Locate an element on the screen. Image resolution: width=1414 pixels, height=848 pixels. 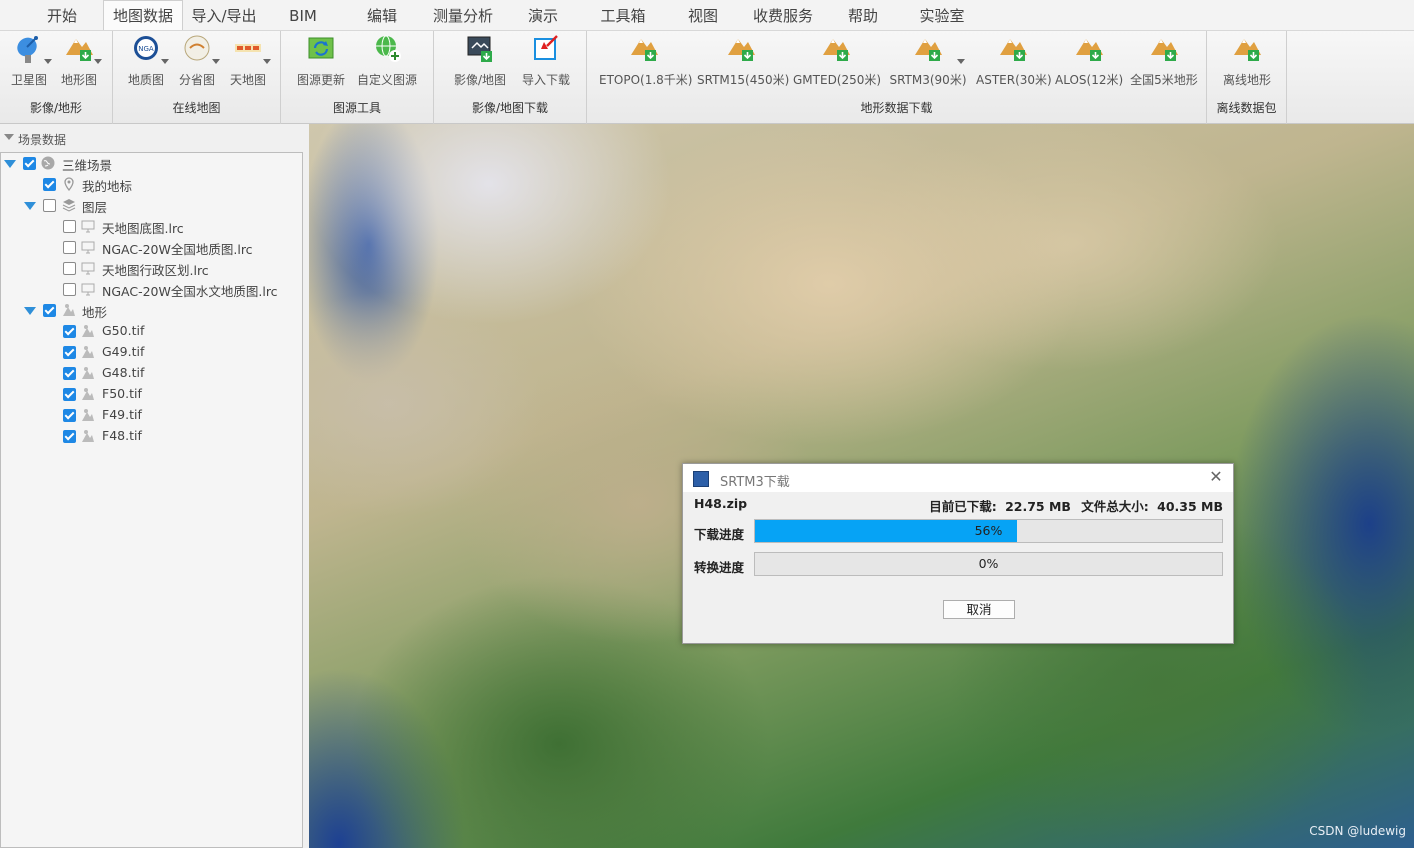
tree-node-layer: 天地图底图.lrc is located at coordinates (151, 226).